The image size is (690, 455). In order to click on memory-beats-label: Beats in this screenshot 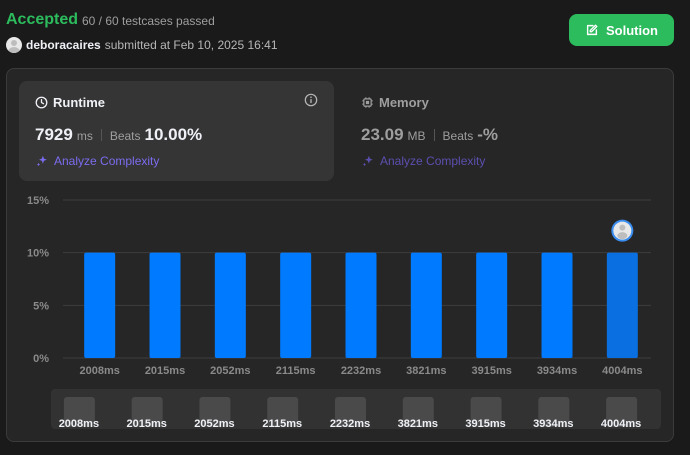, I will do `click(458, 136)`.